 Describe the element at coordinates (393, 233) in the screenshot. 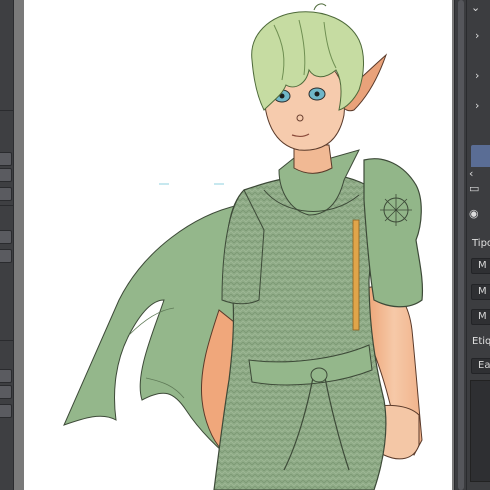

I see `shoulder-armor` at that location.